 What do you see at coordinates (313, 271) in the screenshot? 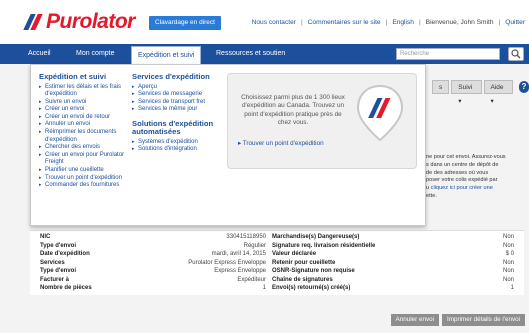
I see `detail-label: OSNR-Signature non requise` at bounding box center [313, 271].